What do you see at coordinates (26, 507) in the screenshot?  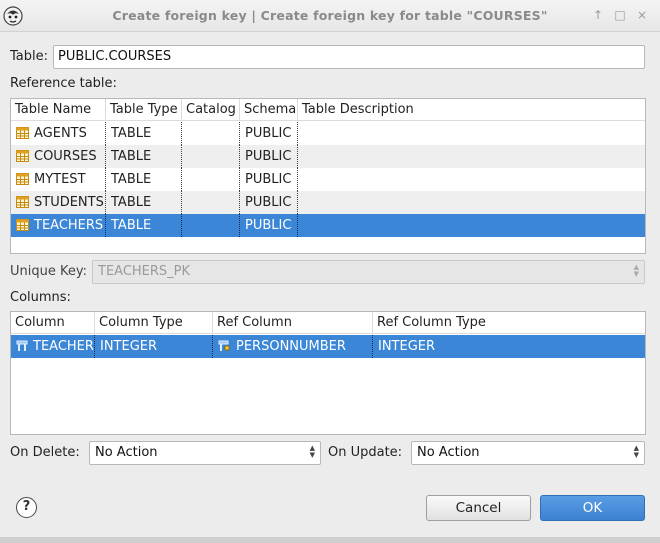 I see `help-icon: ?` at bounding box center [26, 507].